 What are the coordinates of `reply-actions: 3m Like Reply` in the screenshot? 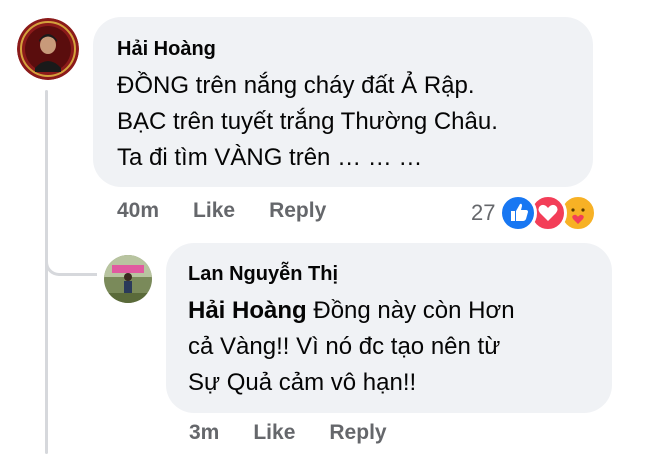 It's located at (305, 433).